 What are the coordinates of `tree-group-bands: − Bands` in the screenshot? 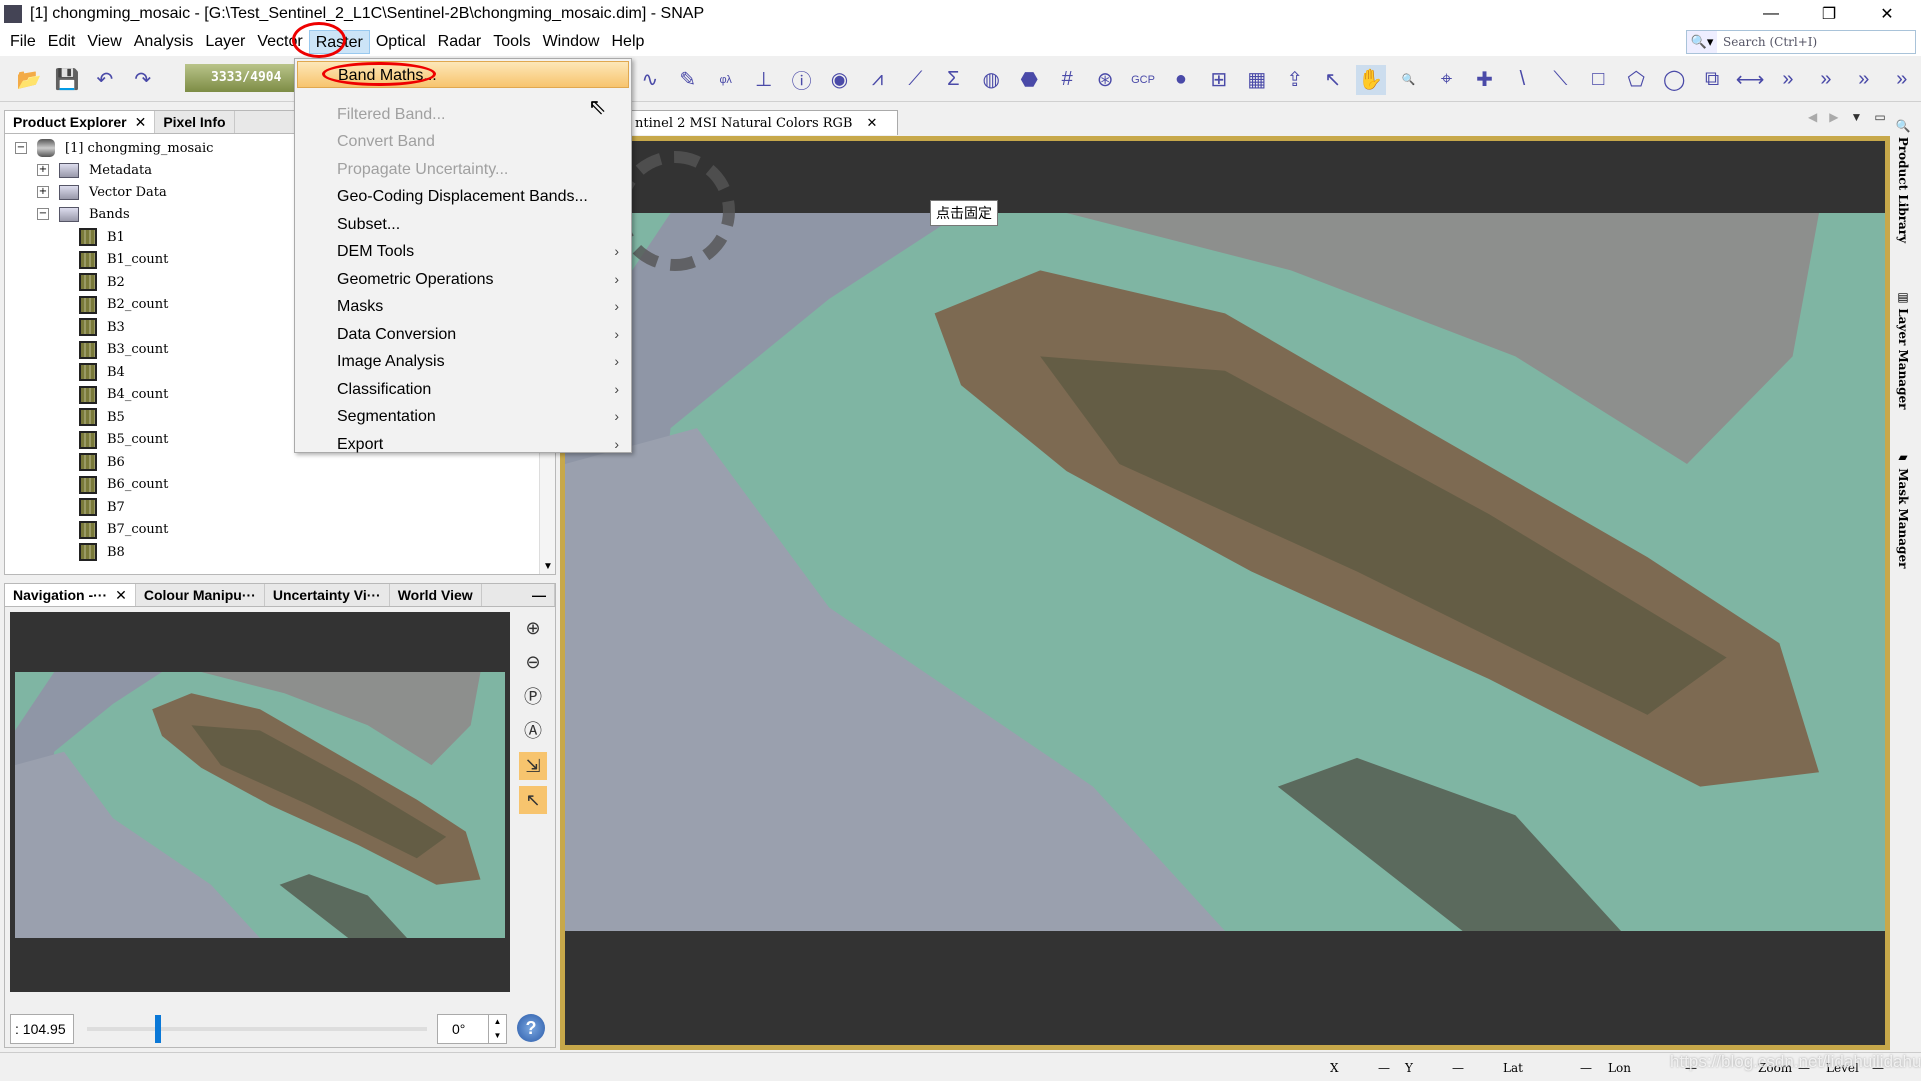 It's located at (83, 214).